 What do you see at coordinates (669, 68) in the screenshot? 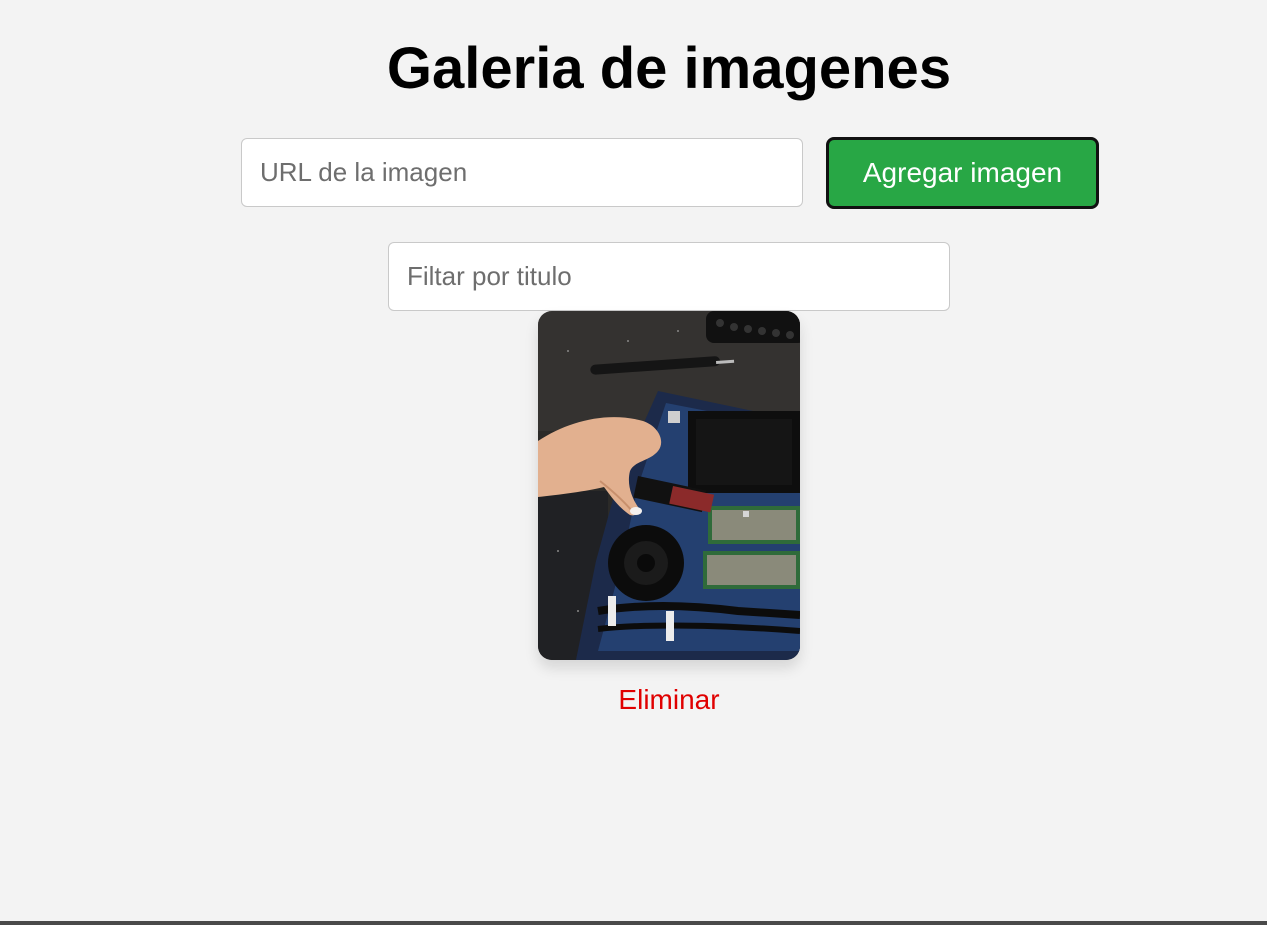
I see `page-title: Galeria de imagenes` at bounding box center [669, 68].